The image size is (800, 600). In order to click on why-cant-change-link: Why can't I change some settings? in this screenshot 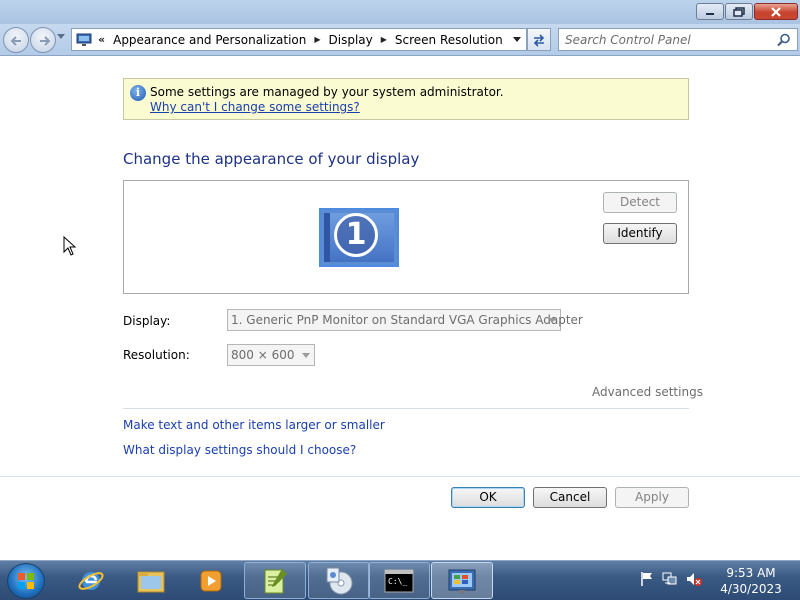, I will do `click(255, 107)`.